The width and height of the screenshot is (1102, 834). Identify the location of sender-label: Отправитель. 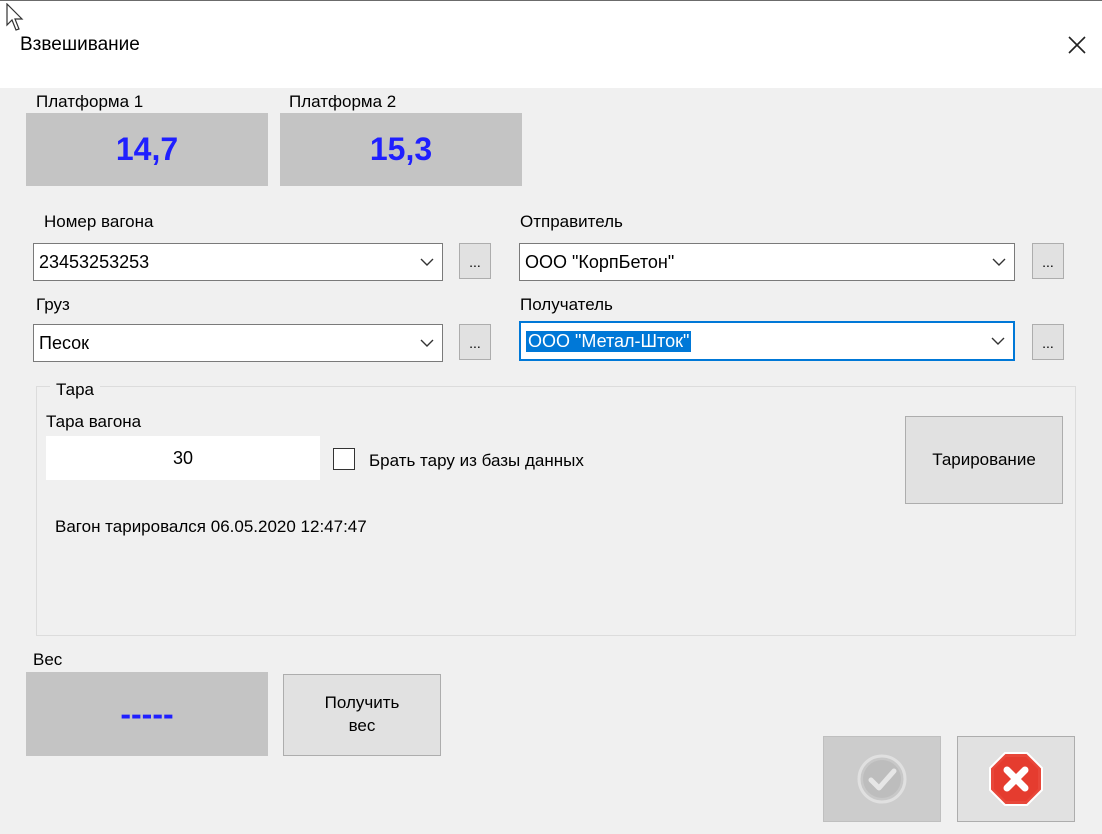
(571, 221).